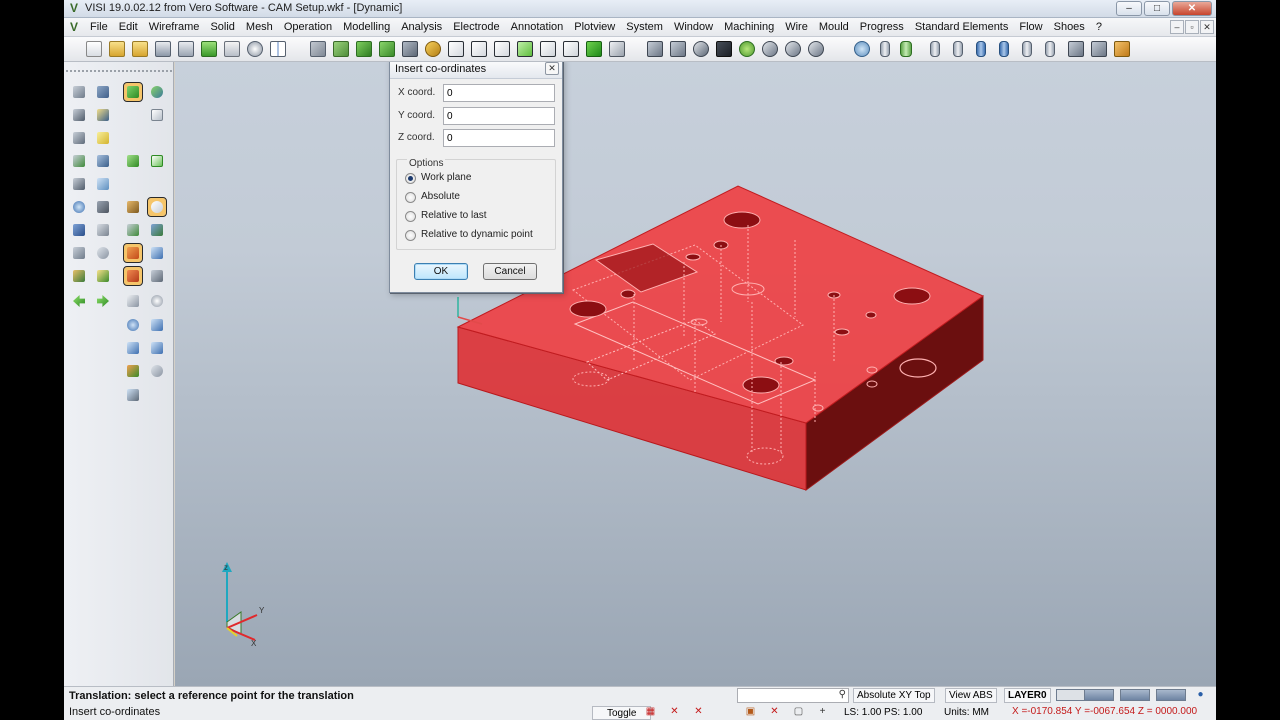  I want to click on vertical-dimension-icon, so click(157, 348).